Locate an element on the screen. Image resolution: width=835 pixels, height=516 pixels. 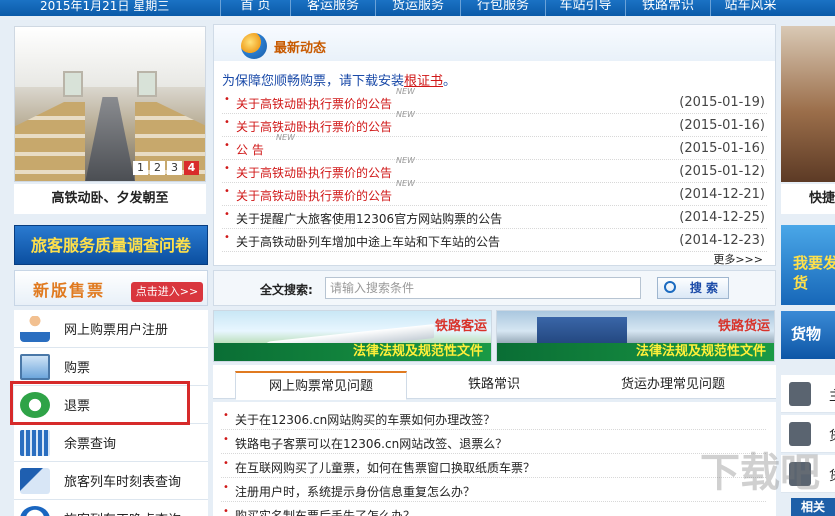
news-item: • 关于高铁动卧执行票价的公告 NEW (2015-01-12) is located at coordinates (494, 169).